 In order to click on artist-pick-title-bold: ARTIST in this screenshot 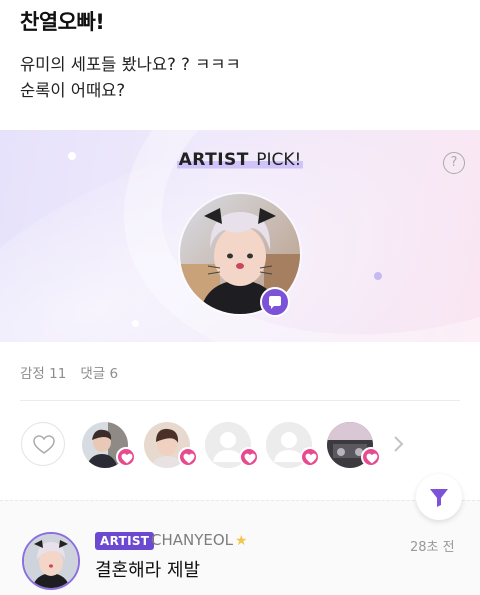, I will do `click(213, 160)`.